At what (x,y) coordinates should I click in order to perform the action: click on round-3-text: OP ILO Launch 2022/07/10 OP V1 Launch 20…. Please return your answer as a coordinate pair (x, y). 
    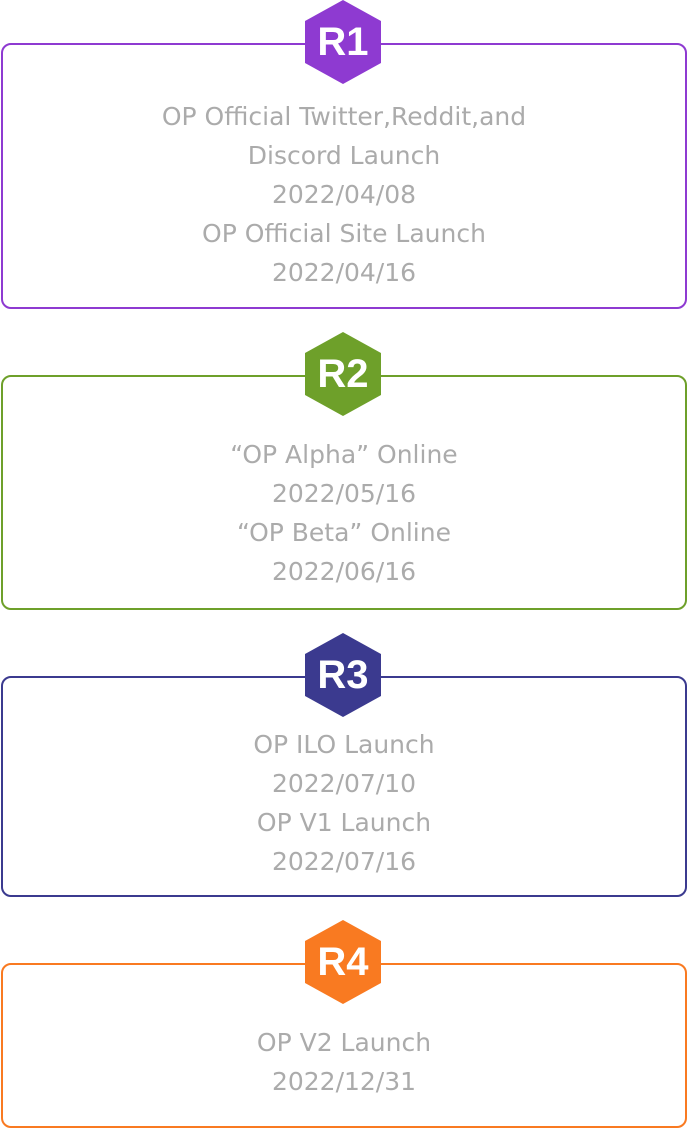
    Looking at the image, I should click on (344, 803).